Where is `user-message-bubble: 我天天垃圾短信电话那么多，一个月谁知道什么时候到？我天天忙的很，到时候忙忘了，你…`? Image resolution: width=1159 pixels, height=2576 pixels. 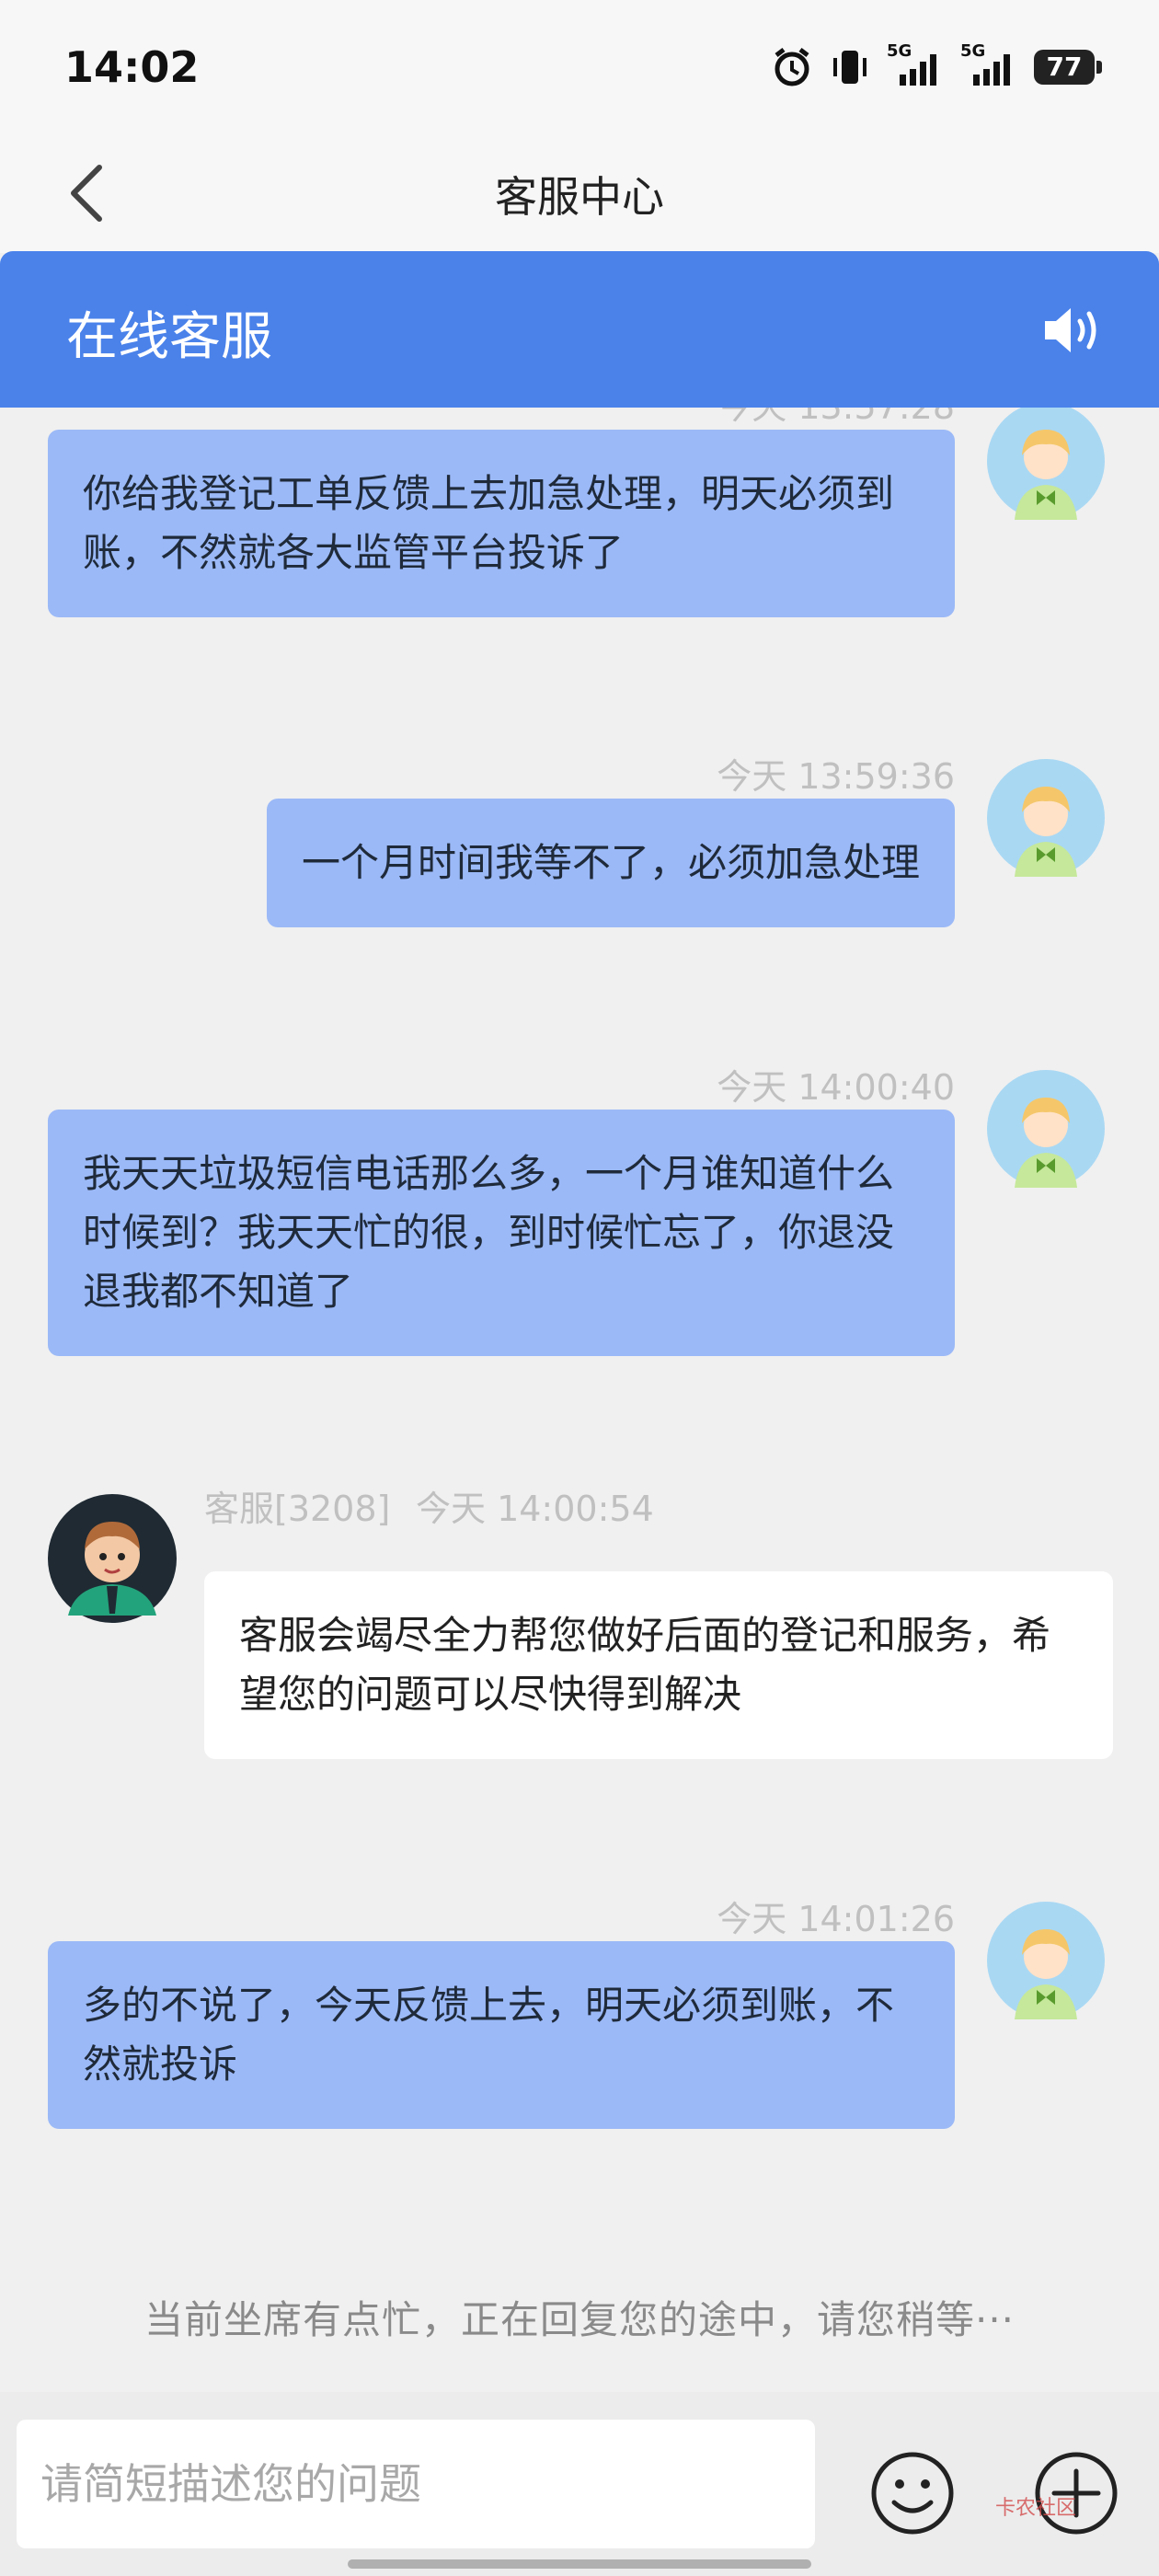
user-message-bubble: 我天天垃圾短信电话那么多，一个月谁知道什么时候到？我天天忙的很，到时候忙忘了，你… is located at coordinates (501, 1233).